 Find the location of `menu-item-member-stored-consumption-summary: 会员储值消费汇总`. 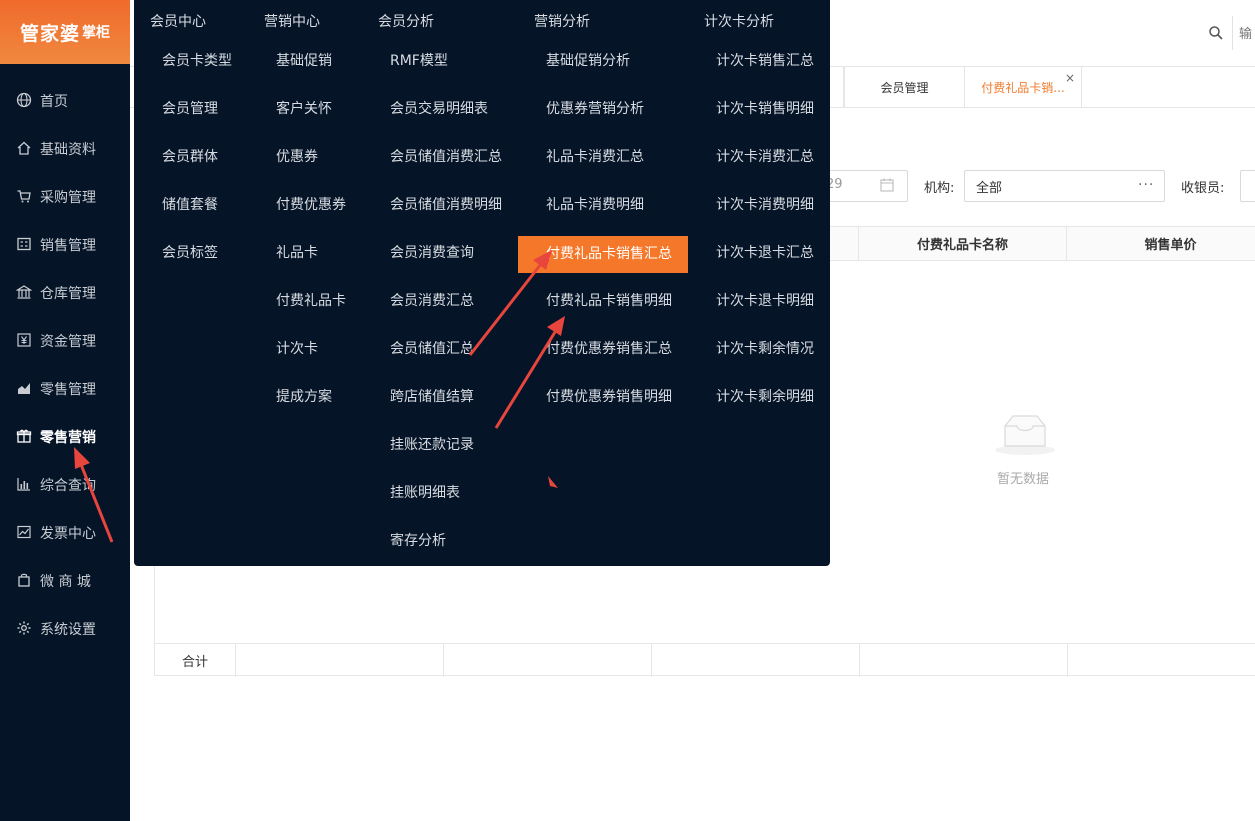

menu-item-member-stored-consumption-summary: 会员储值消费汇总 is located at coordinates (446, 157).